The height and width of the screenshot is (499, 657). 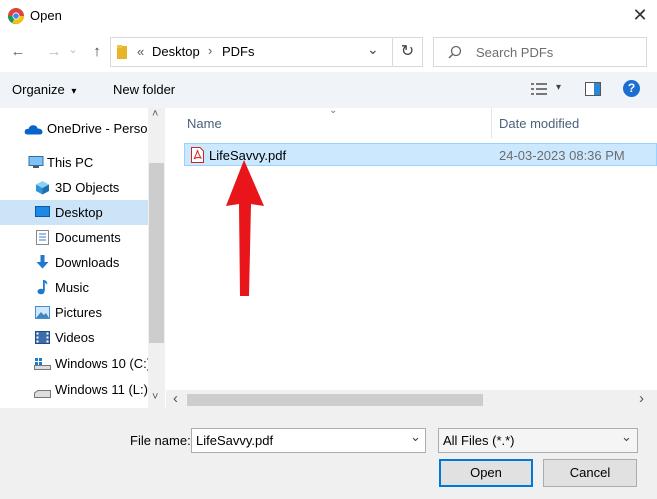 What do you see at coordinates (101, 363) in the screenshot?
I see `sidebar-item-label: Windows 10 (C:)` at bounding box center [101, 363].